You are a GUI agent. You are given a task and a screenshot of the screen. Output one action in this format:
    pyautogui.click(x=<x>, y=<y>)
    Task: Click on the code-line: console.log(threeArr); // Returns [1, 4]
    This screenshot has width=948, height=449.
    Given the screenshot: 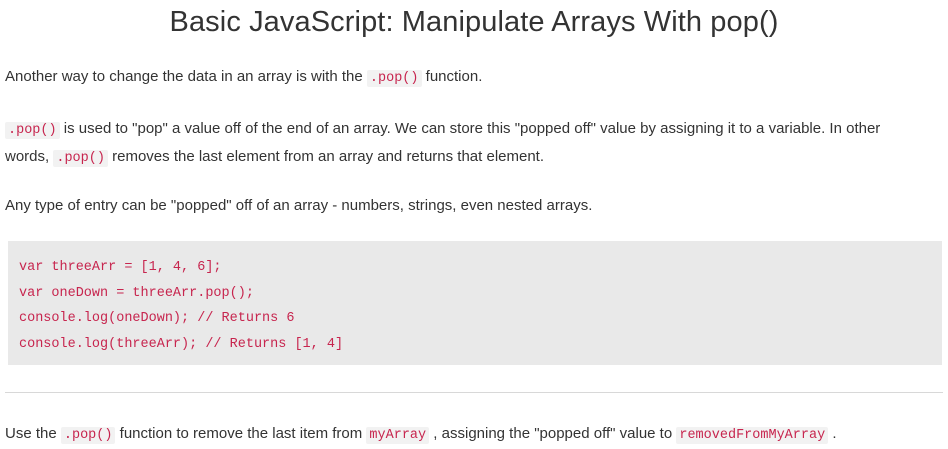 What is the action you would take?
    pyautogui.click(x=181, y=344)
    